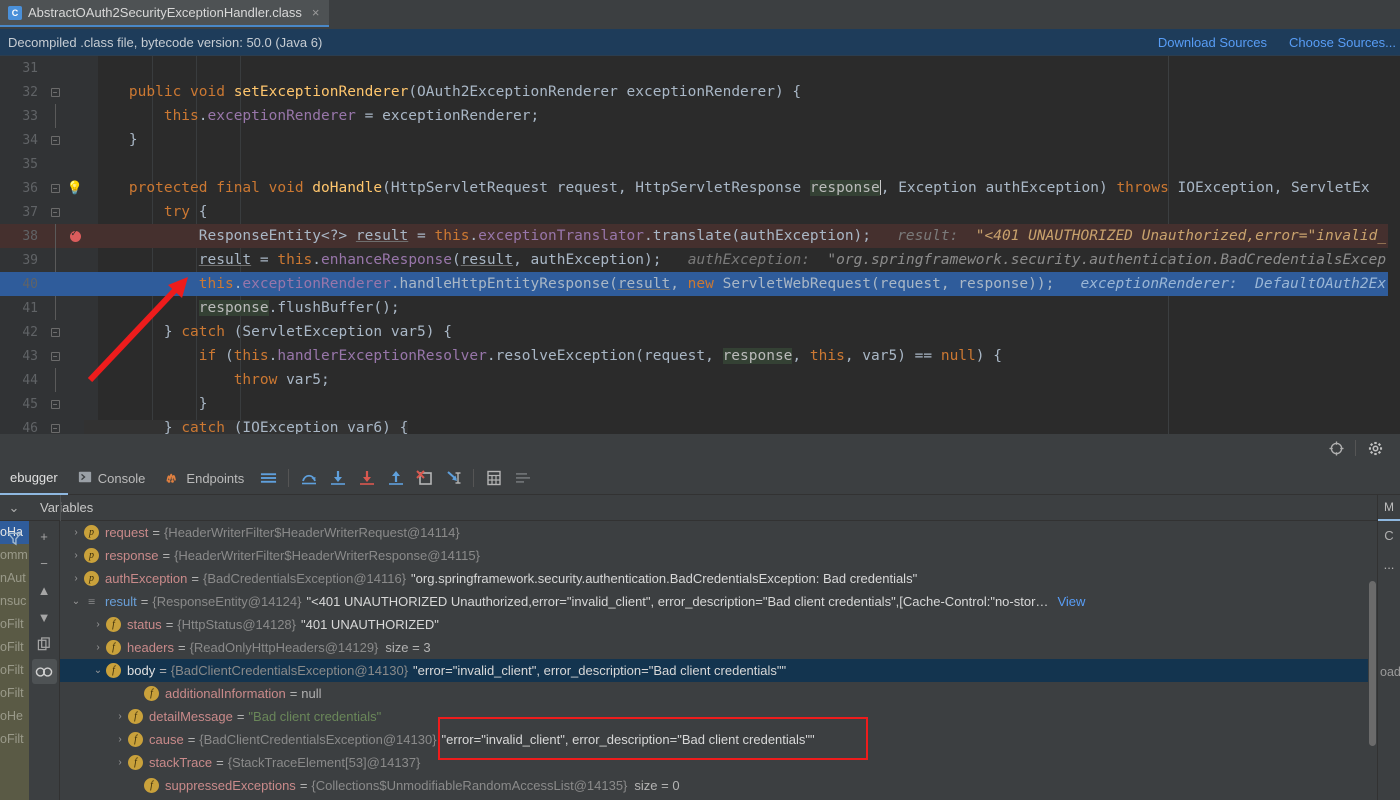 This screenshot has height=800, width=1400. What do you see at coordinates (1394, 245) in the screenshot?
I see `editor-scrollbar` at bounding box center [1394, 245].